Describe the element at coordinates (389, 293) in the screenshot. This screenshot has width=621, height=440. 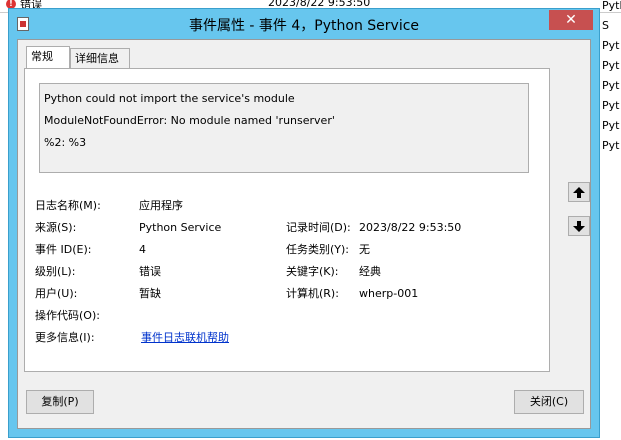
I see `computer-value: wherp-001` at that location.